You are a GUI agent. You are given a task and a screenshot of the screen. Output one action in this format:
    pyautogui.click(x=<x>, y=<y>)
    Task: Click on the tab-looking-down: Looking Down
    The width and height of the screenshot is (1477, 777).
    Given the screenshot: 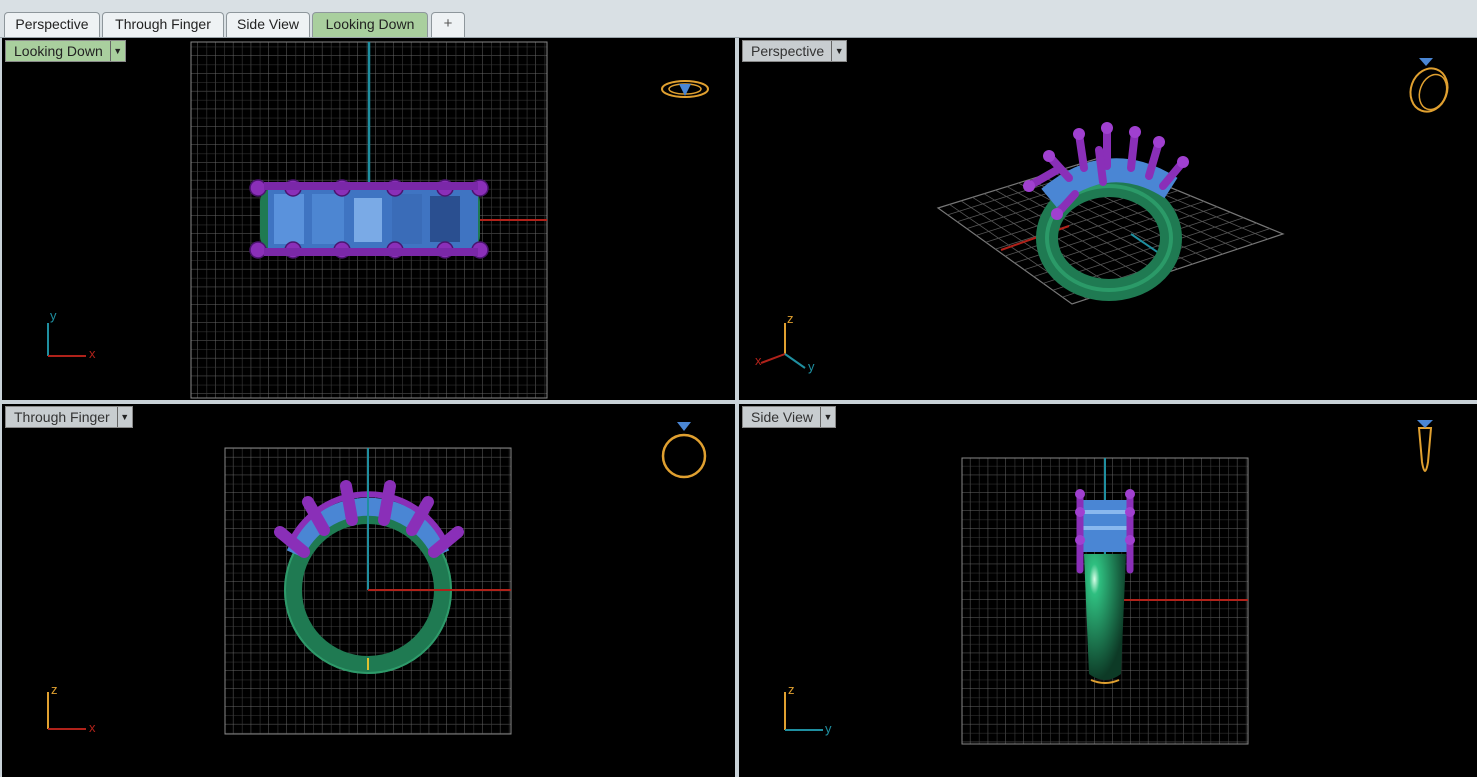 What is the action you would take?
    pyautogui.click(x=370, y=24)
    